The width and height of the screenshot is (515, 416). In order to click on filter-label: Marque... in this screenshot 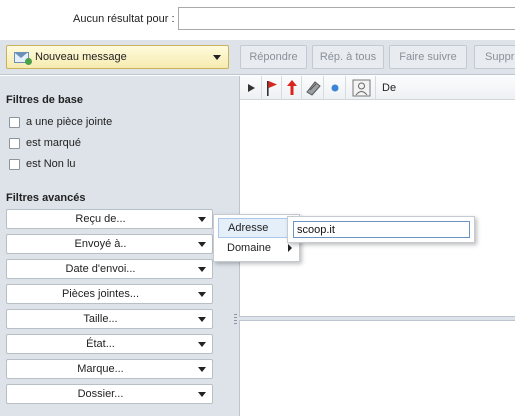, I will do `click(100, 369)`.